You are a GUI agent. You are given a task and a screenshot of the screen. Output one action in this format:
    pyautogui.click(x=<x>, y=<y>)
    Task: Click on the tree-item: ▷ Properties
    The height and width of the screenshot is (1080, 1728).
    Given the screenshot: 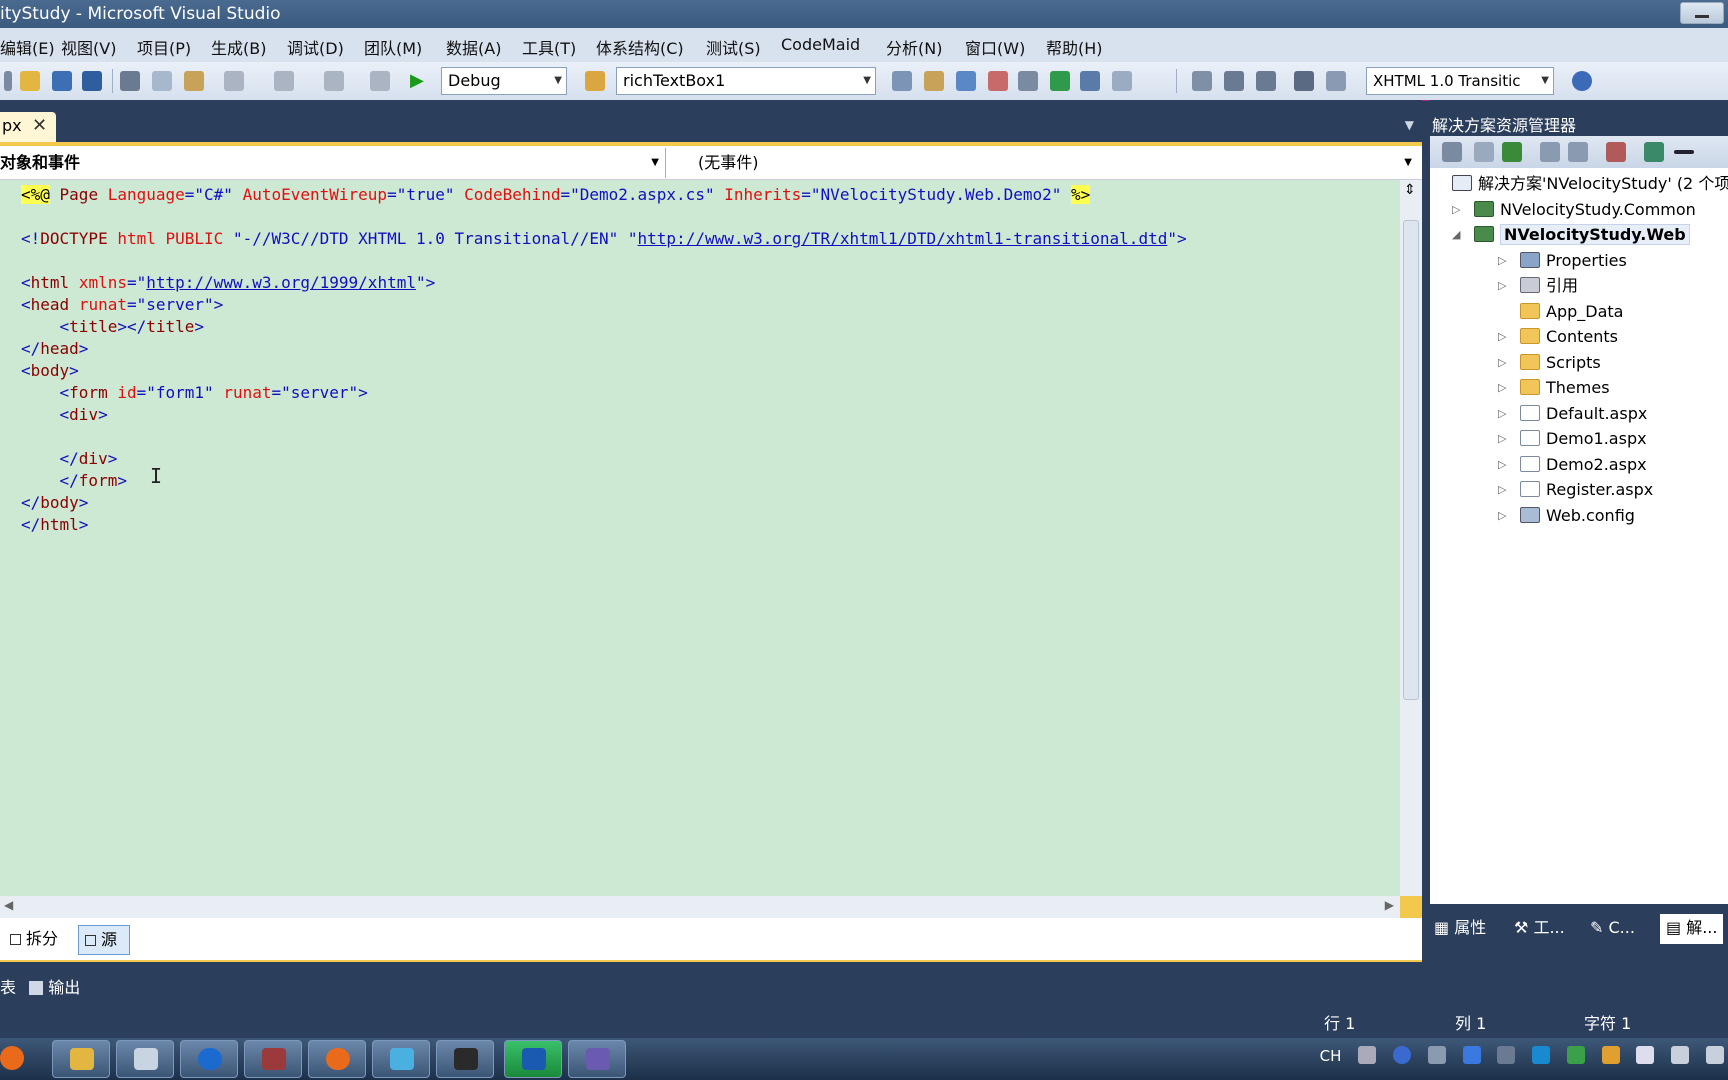 What is the action you would take?
    pyautogui.click(x=1562, y=261)
    